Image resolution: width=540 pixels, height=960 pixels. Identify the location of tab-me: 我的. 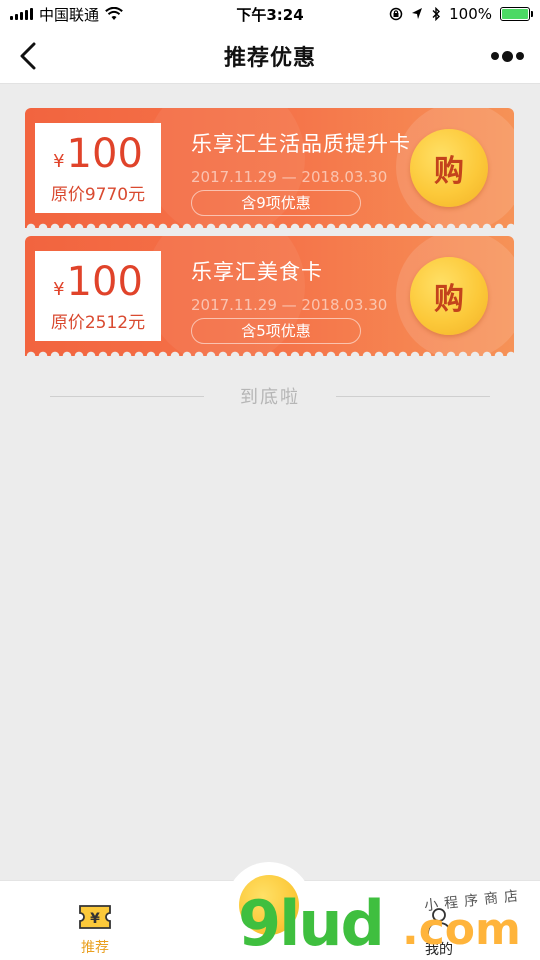
(439, 933).